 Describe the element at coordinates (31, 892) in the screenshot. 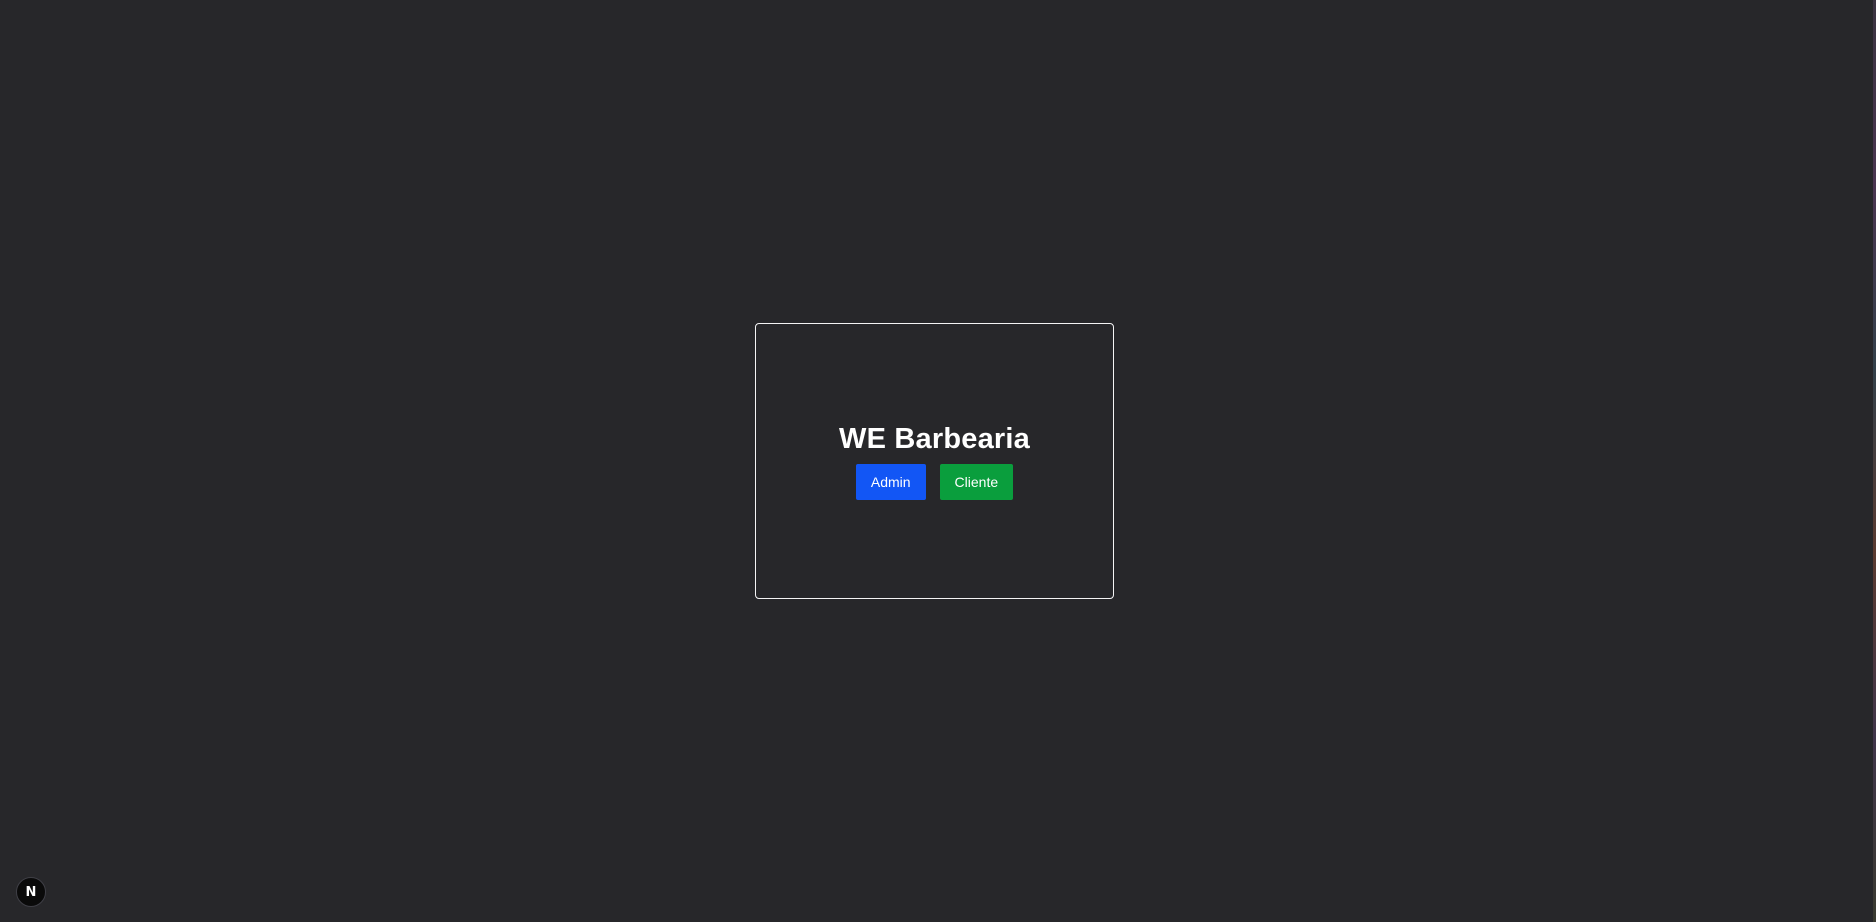

I see `nextjs-dev-indicator-icon: N` at that location.